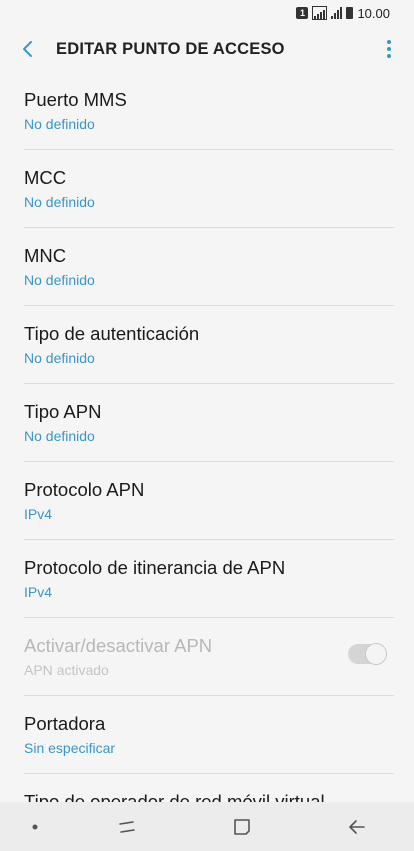 The height and width of the screenshot is (851, 414). I want to click on nav-home-button, so click(242, 826).